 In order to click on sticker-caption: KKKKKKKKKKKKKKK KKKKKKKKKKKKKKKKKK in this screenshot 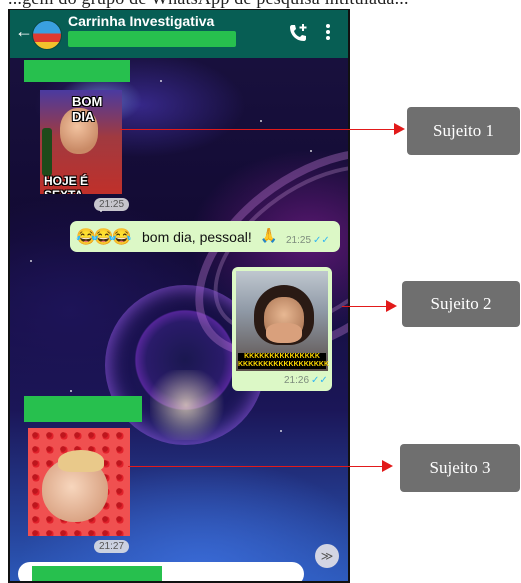, I will do `click(283, 361)`.